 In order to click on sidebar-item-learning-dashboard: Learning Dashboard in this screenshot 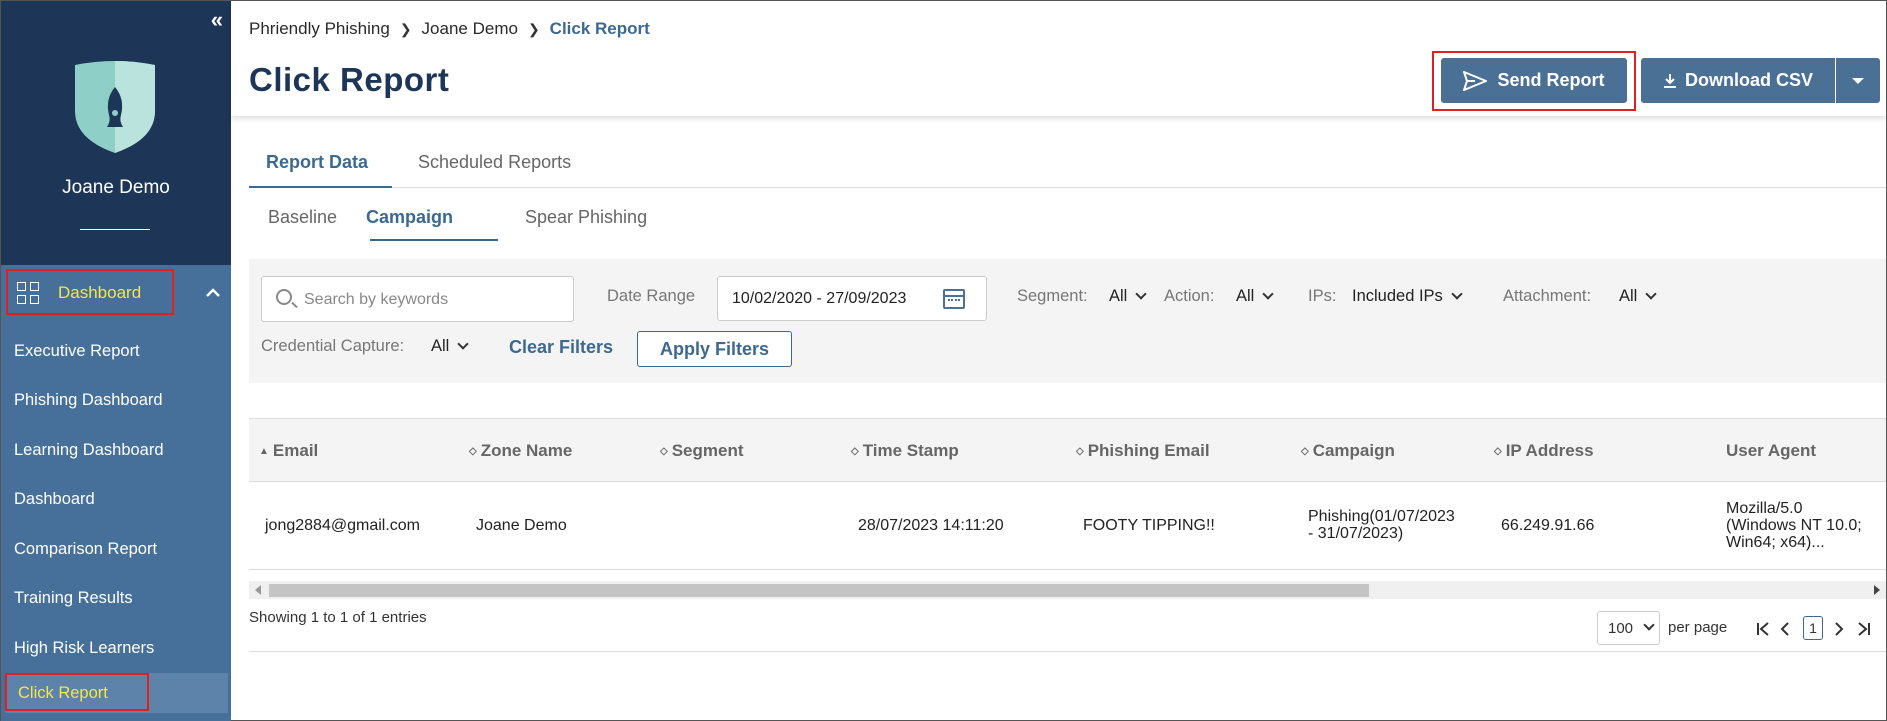, I will do `click(116, 450)`.